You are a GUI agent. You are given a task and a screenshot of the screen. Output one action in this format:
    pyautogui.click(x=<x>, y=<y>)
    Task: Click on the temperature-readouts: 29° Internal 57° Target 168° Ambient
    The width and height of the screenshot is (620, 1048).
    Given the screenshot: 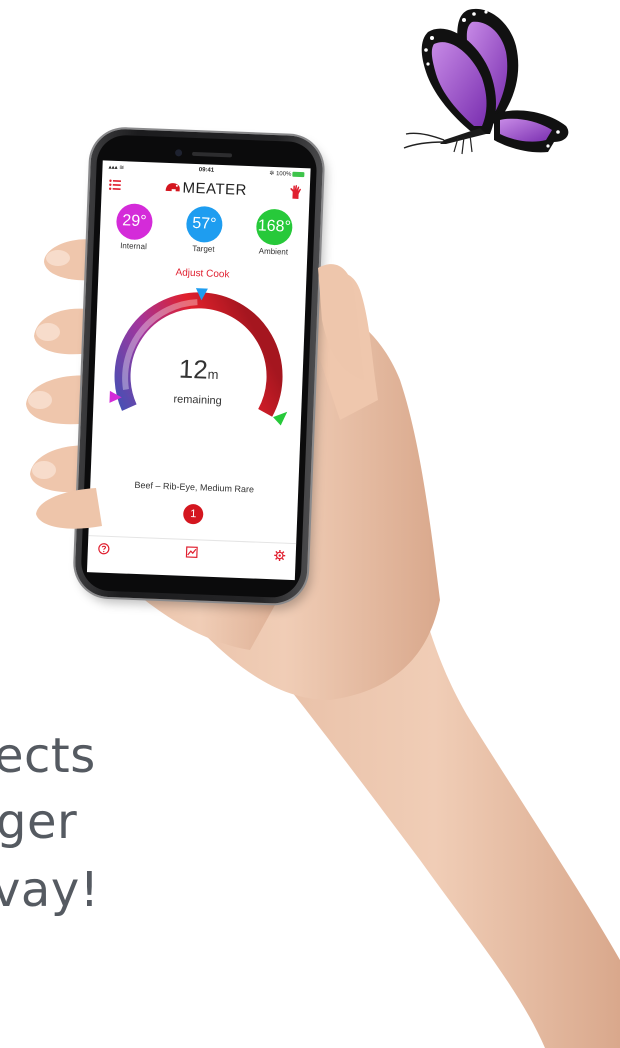 What is the action you would take?
    pyautogui.click(x=204, y=236)
    